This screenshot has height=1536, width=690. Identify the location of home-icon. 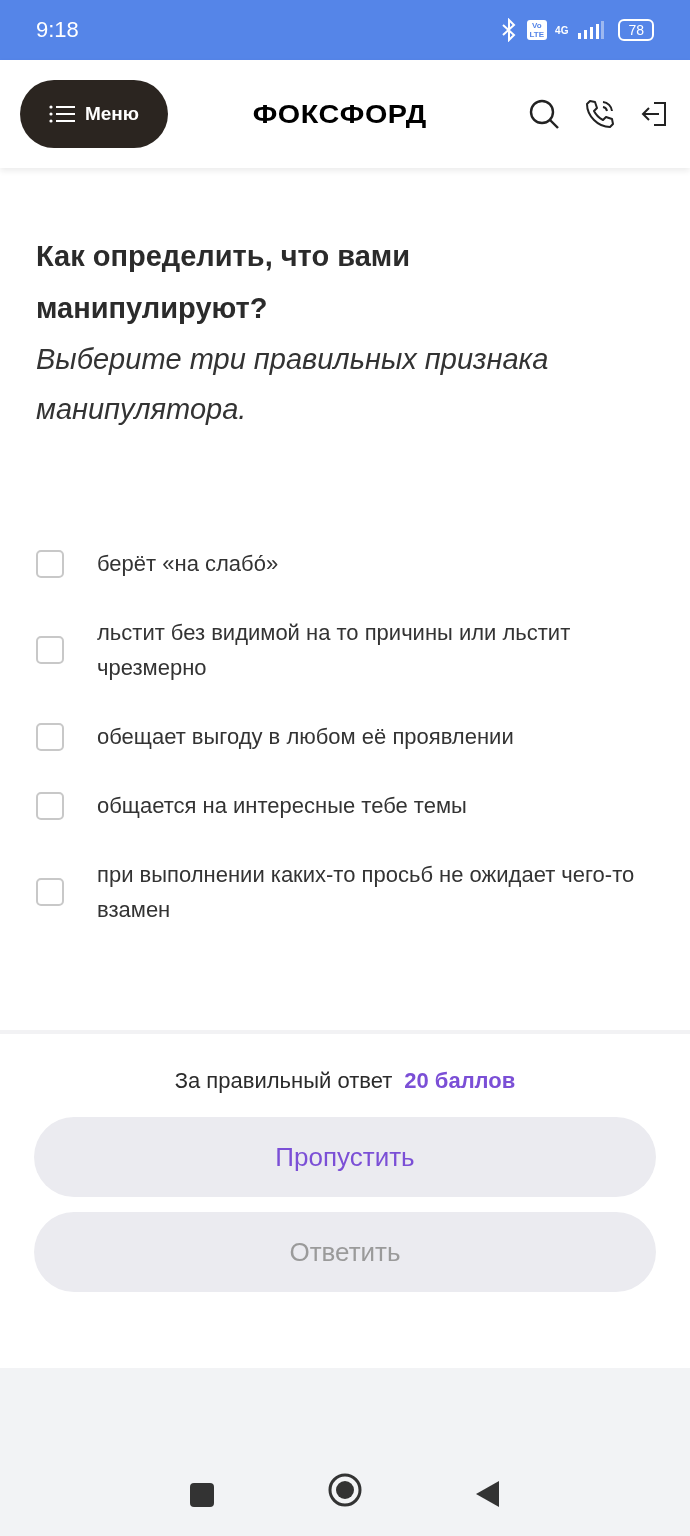
(345, 1490).